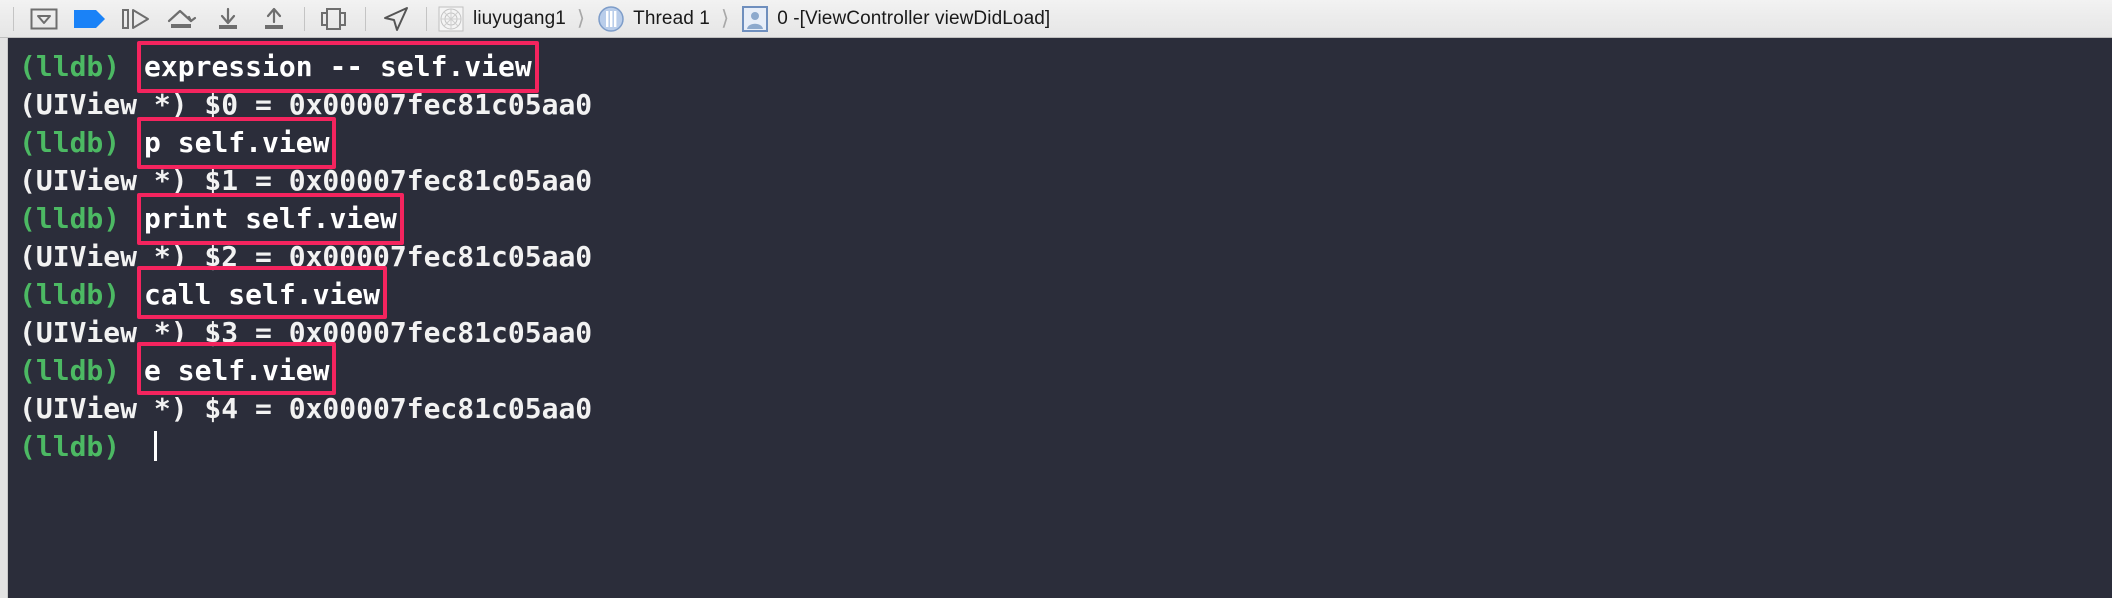  What do you see at coordinates (1065, 333) in the screenshot?
I see `console-result-line: (UIView *) $3 = 0x00007fec81c05aa0` at bounding box center [1065, 333].